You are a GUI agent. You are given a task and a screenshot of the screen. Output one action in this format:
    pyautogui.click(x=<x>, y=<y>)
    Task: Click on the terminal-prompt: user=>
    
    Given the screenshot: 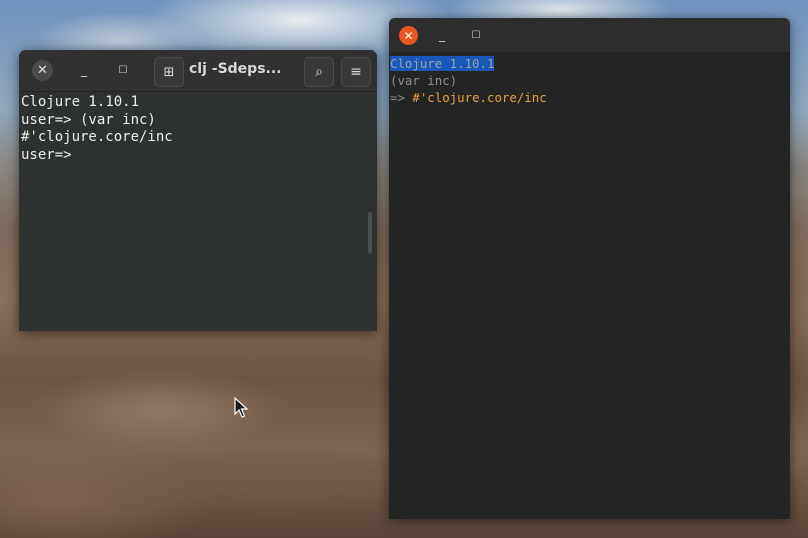 What is the action you would take?
    pyautogui.click(x=46, y=154)
    